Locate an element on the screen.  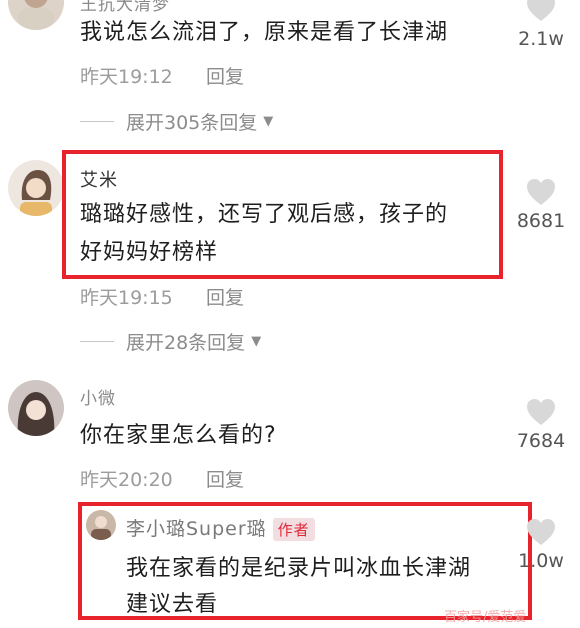
comment-time: 昨天19:15 is located at coordinates (126, 298).